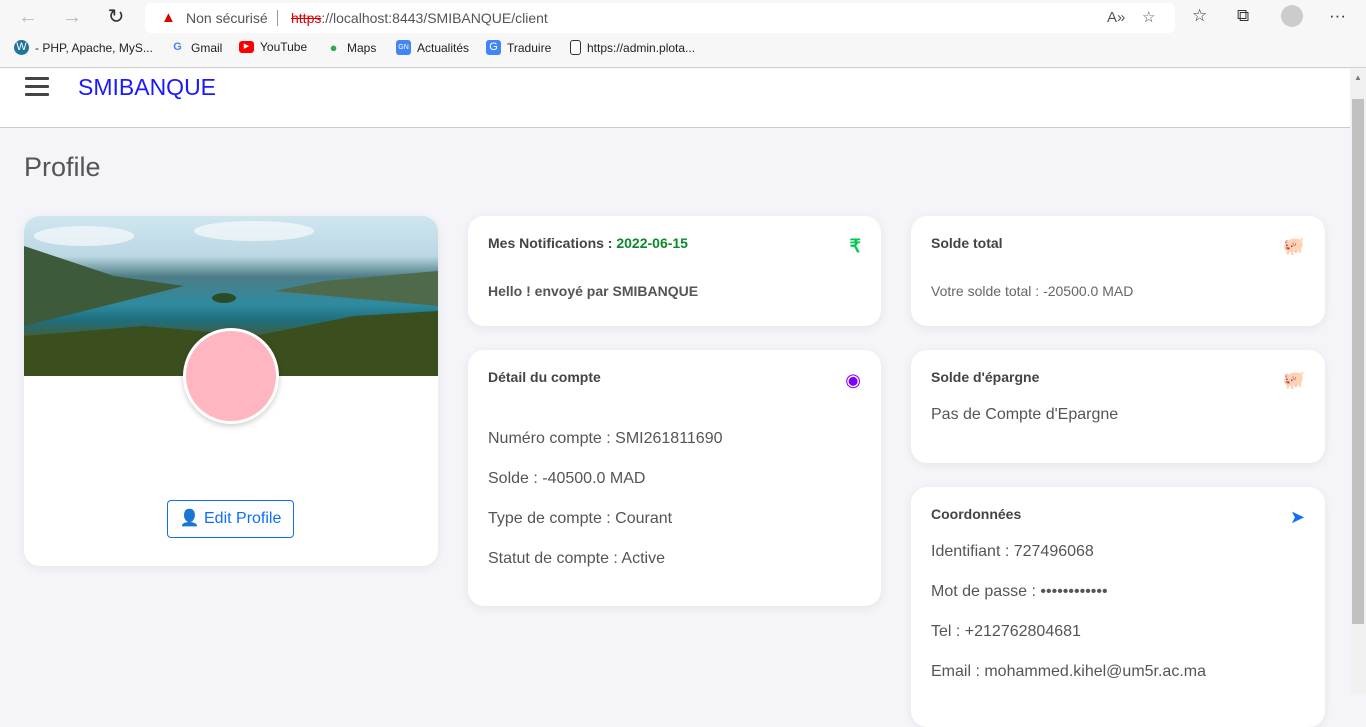 The height and width of the screenshot is (727, 1366). Describe the element at coordinates (147, 87) in the screenshot. I see `brand-logo: SMIBANQUE` at that location.